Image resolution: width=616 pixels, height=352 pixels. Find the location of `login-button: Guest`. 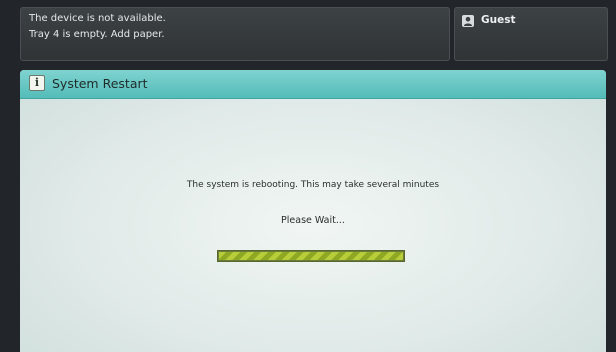

login-button: Guest is located at coordinates (531, 34).